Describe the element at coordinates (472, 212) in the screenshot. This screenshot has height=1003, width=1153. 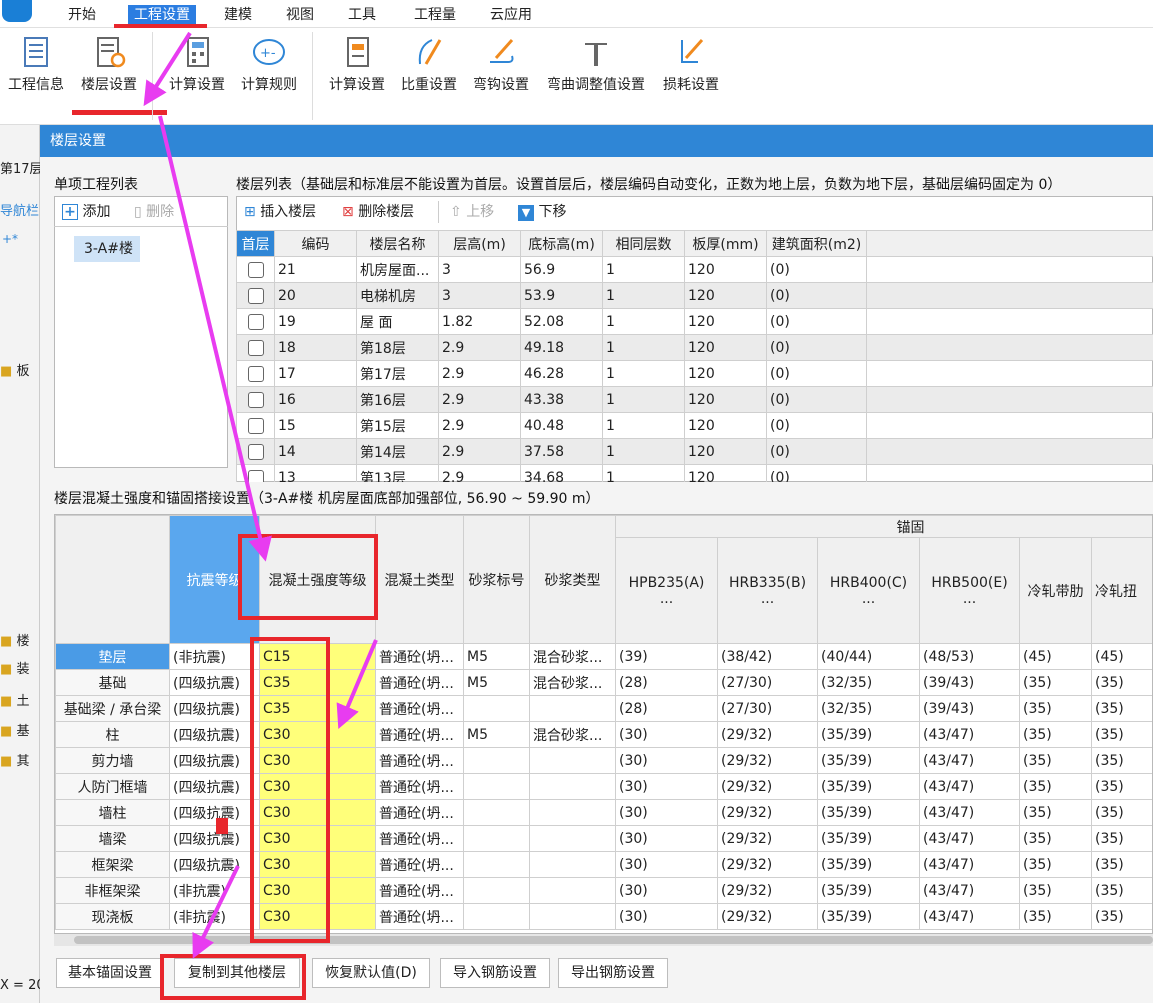
I see `move-up-button: ⇧ 上移` at that location.